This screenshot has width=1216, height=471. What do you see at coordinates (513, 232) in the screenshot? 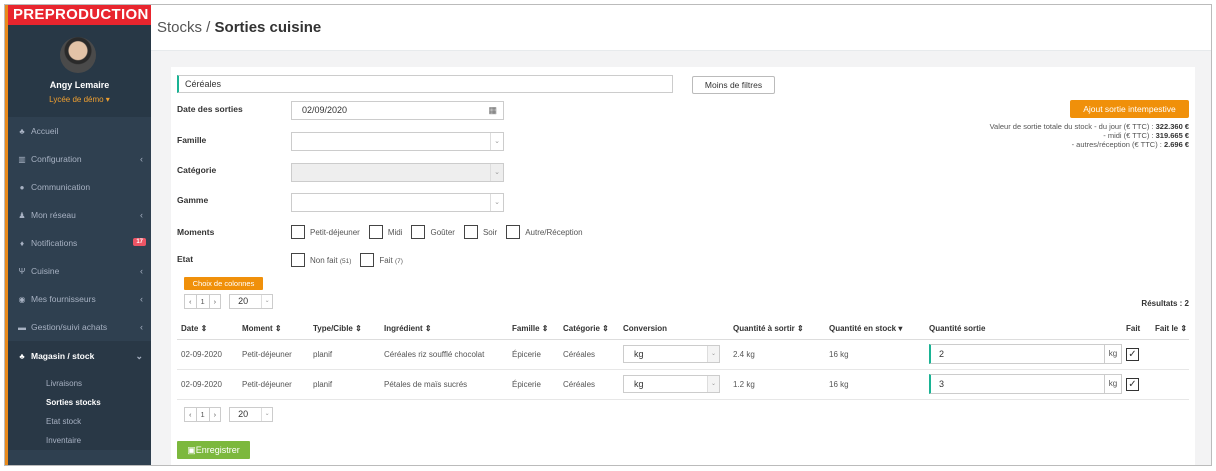
I see `checkbox-autre-reception` at bounding box center [513, 232].